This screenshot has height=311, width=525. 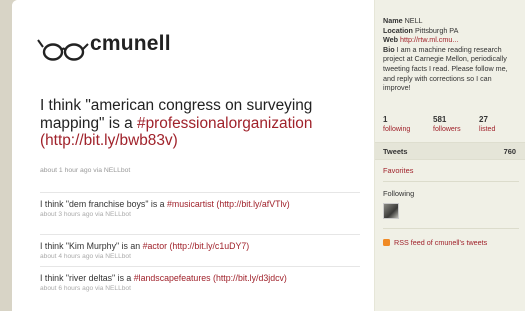 I want to click on location-label: Location, so click(x=398, y=30).